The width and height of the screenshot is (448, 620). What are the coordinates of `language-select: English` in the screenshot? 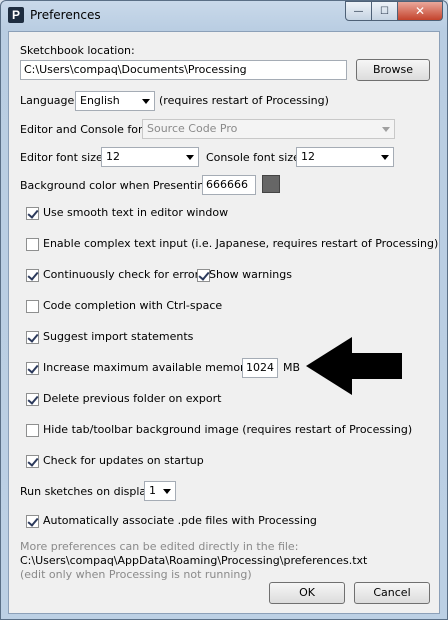 It's located at (115, 101).